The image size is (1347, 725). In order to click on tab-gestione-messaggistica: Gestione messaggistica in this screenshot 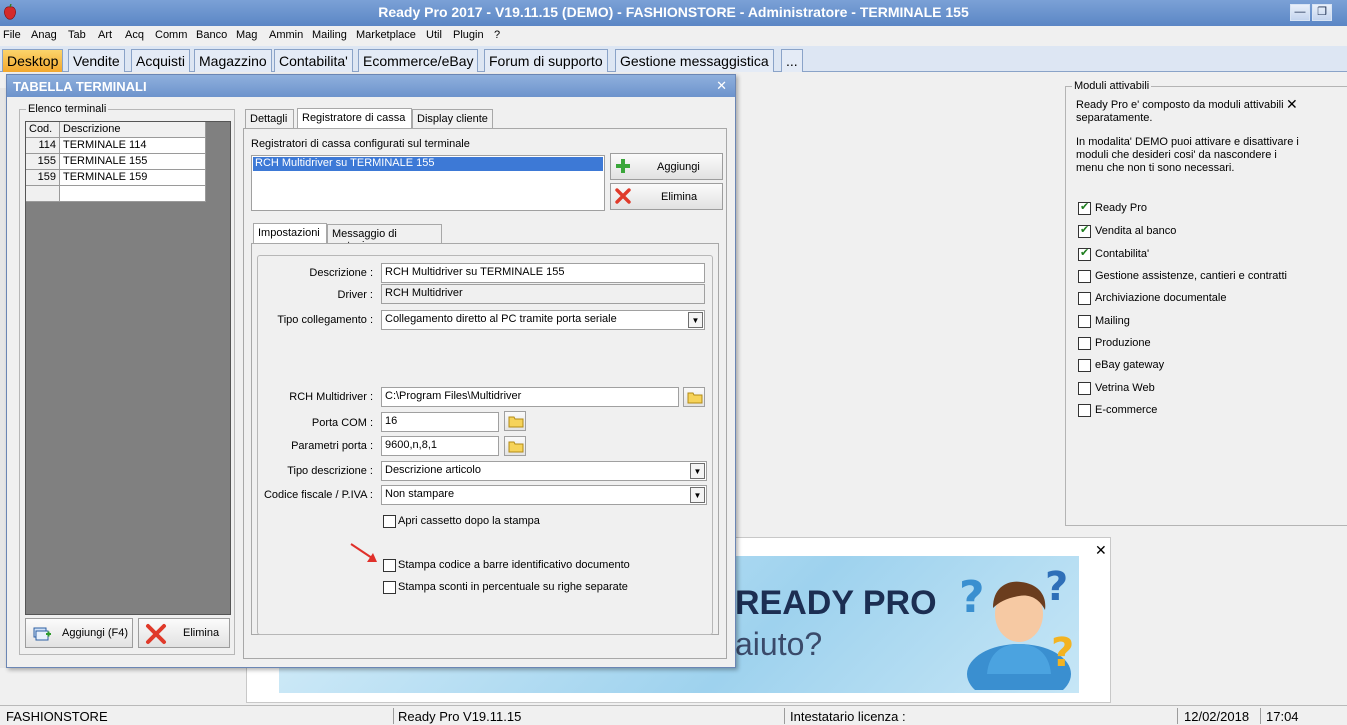, I will do `click(694, 60)`.